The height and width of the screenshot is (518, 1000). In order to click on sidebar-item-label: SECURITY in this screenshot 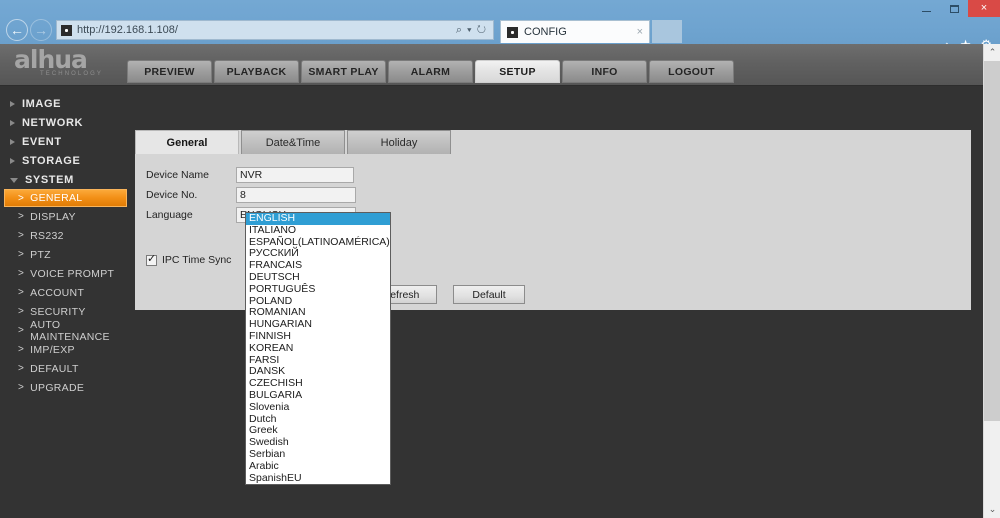, I will do `click(58, 311)`.